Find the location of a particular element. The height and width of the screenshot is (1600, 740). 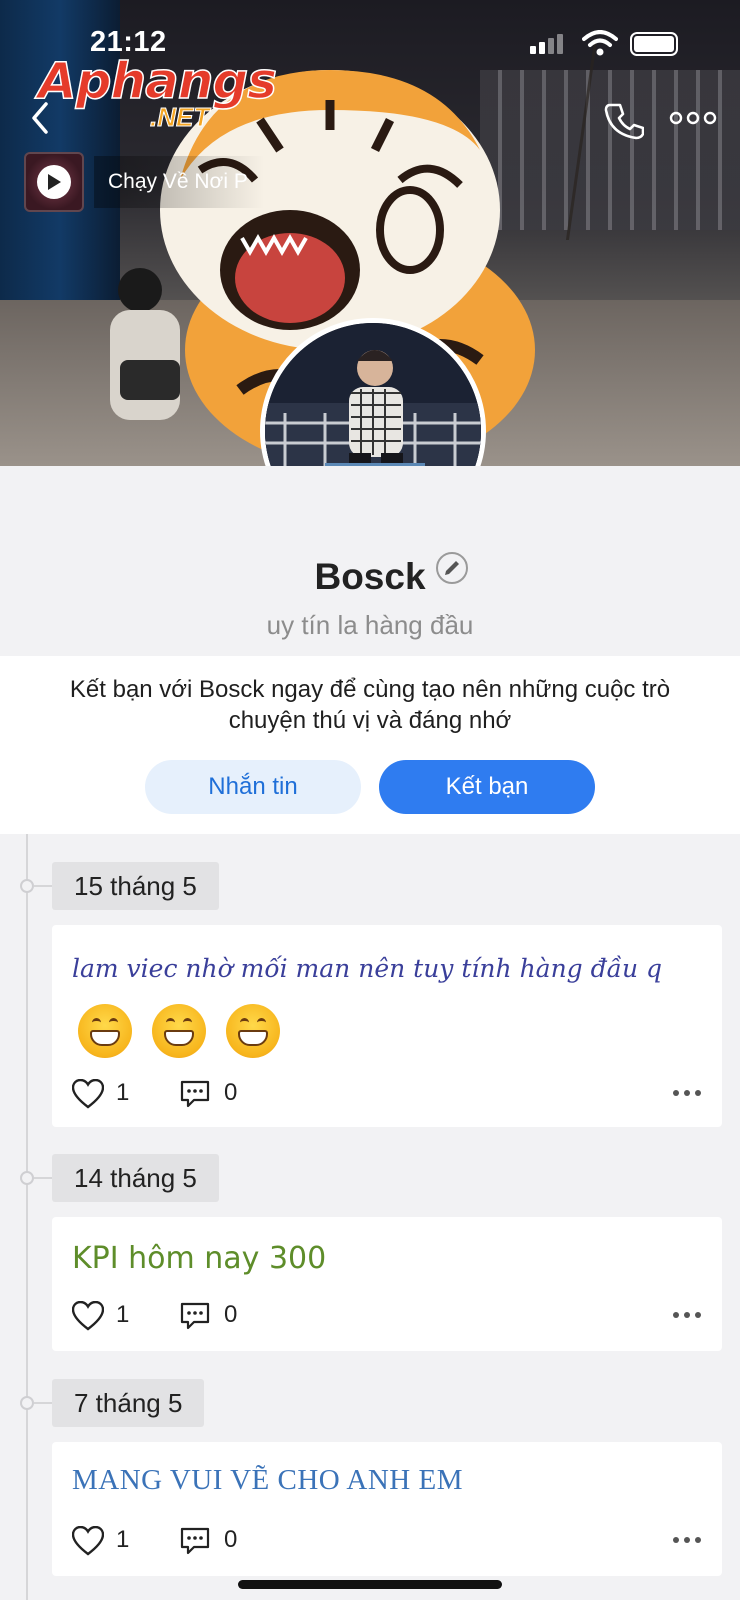

profile-name: Bosck is located at coordinates (370, 576).